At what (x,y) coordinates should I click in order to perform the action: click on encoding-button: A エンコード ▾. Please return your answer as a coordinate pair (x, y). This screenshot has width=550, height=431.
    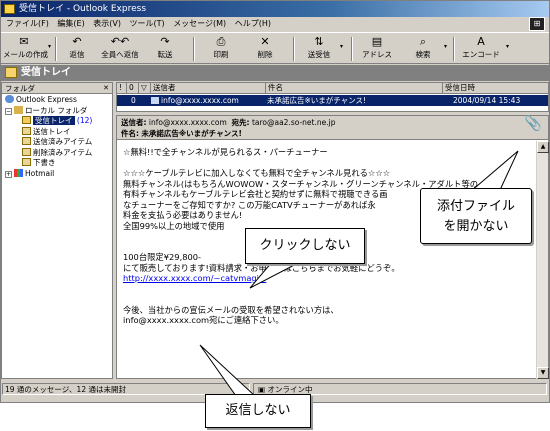
    Looking at the image, I should click on (484, 49).